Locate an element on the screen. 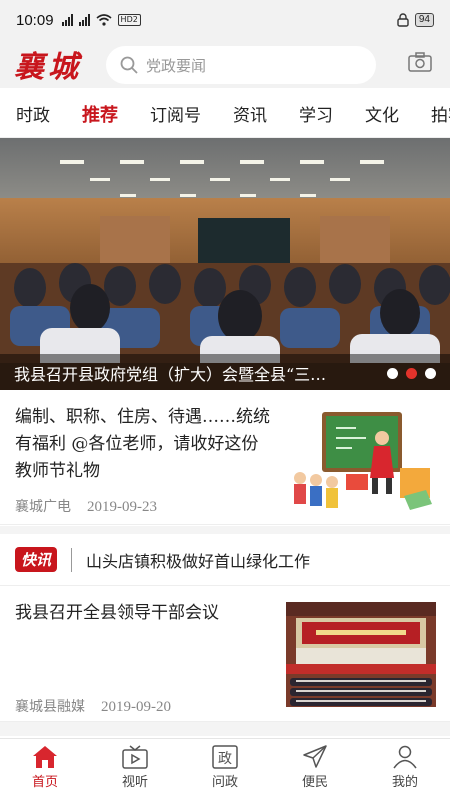  network-badge: HD2 is located at coordinates (129, 20).